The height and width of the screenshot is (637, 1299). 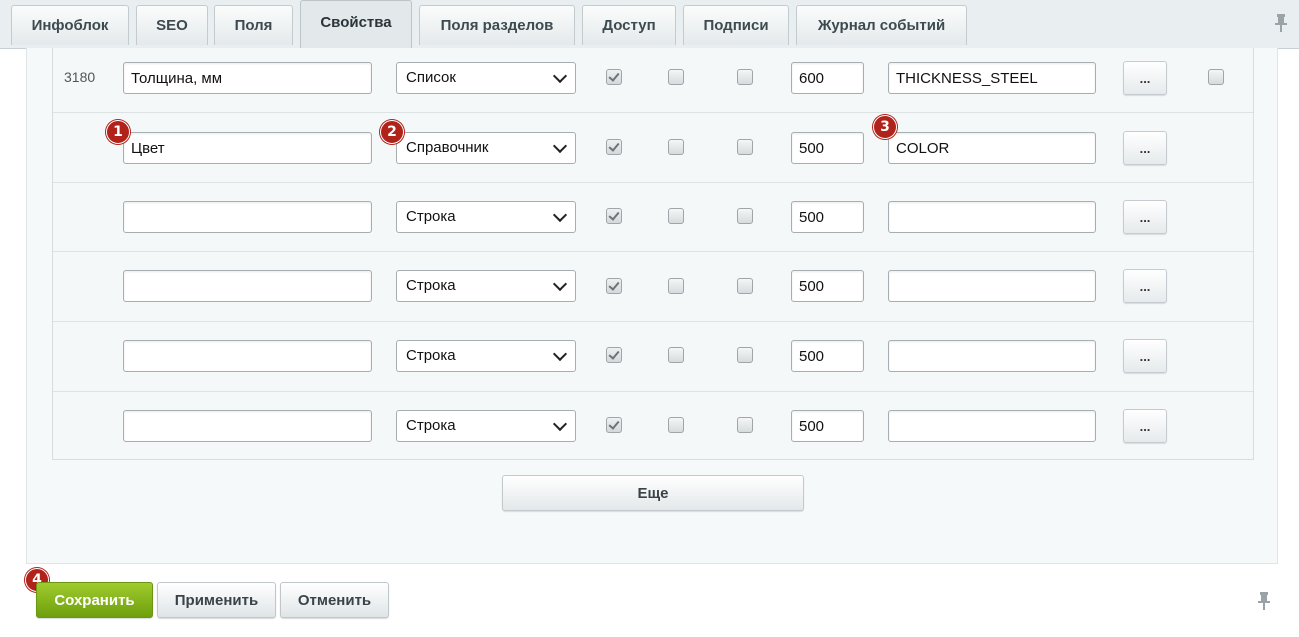 I want to click on property-id: 3180, so click(x=80, y=77).